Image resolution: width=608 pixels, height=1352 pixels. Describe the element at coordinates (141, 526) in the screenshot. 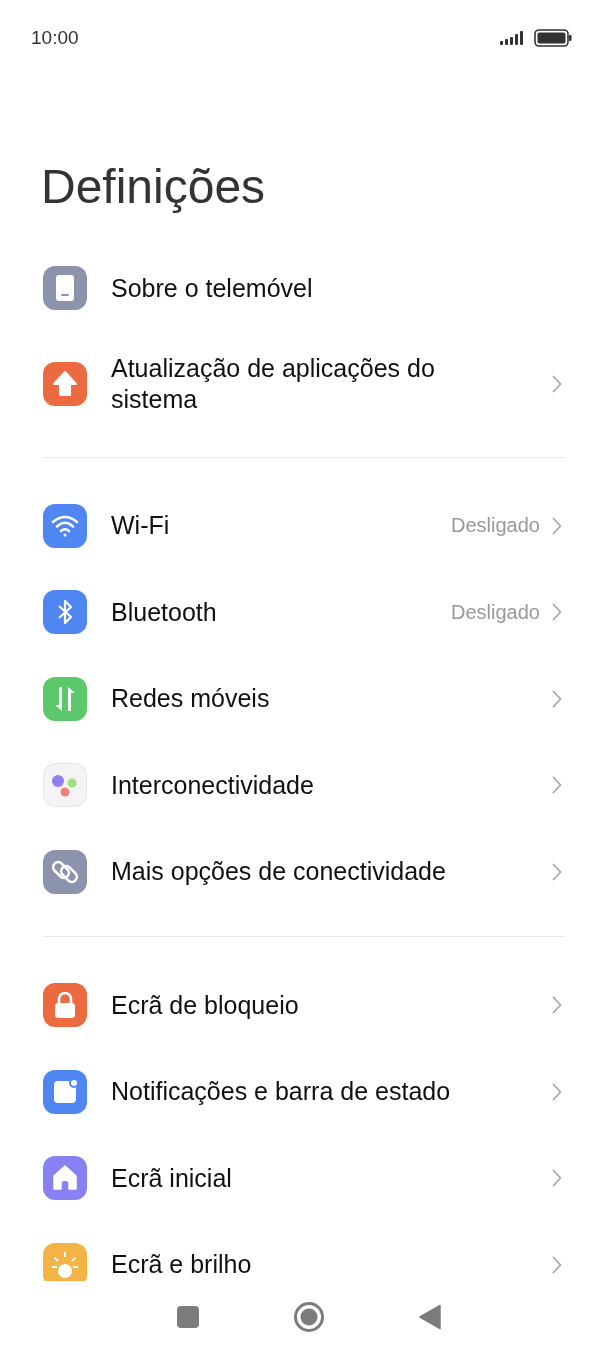

I see `item-label: Wi-Fi` at that location.